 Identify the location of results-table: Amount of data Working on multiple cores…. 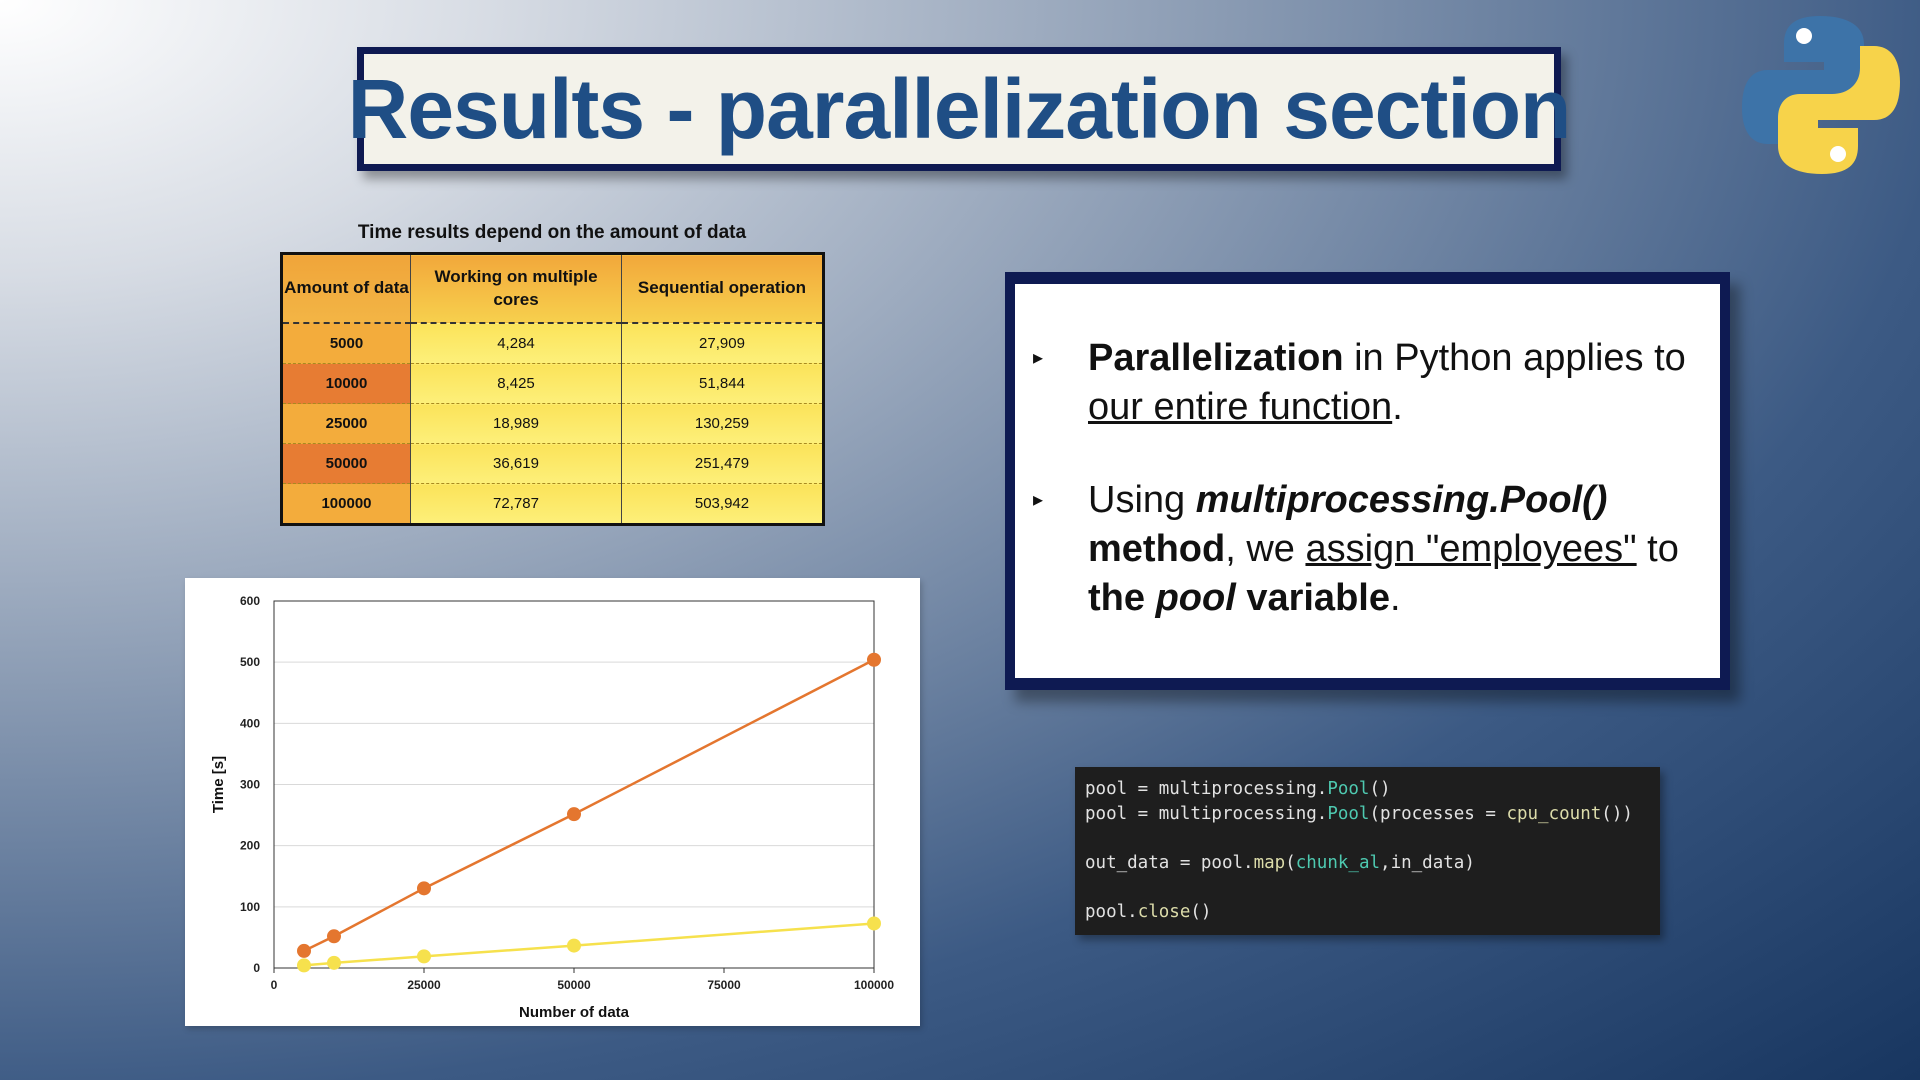
(552, 389).